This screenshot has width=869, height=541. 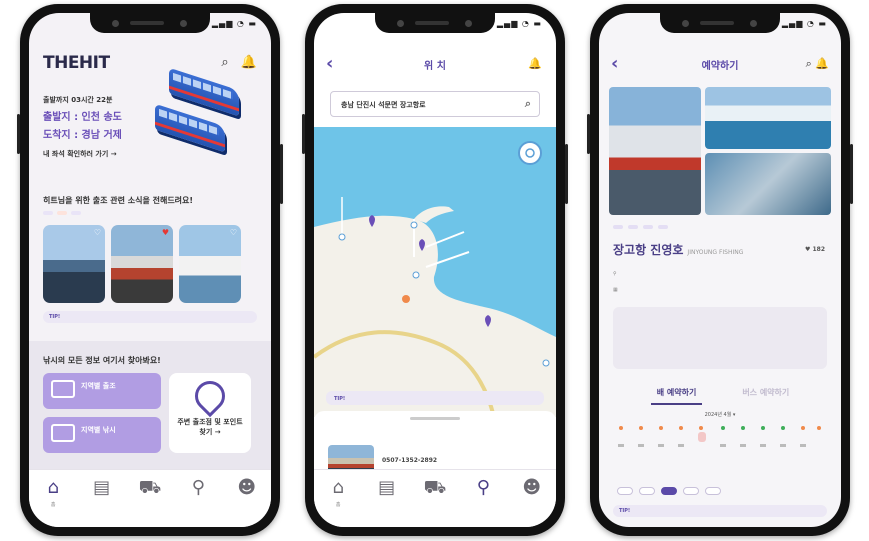 I want to click on region-boat-button: 지역별 낚시, so click(x=102, y=435).